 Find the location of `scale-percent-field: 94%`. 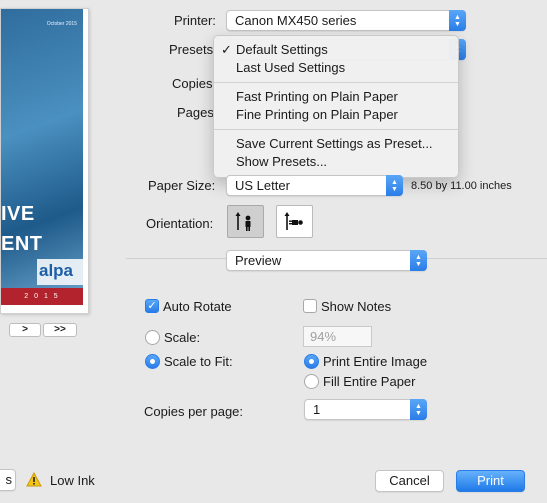

scale-percent-field: 94% is located at coordinates (337, 336).